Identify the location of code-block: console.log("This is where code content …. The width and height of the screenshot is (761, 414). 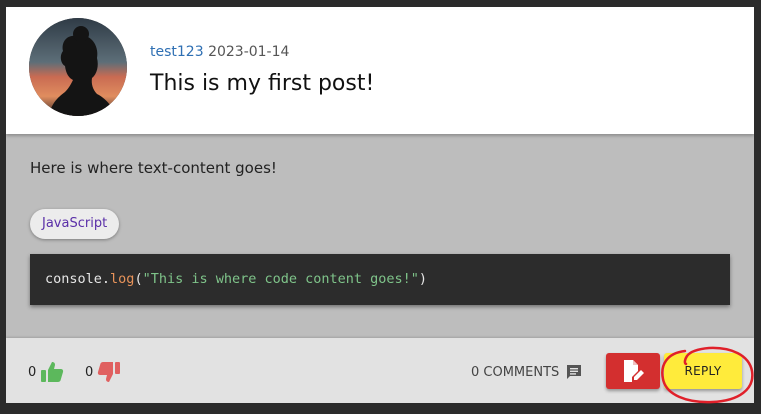
(380, 279).